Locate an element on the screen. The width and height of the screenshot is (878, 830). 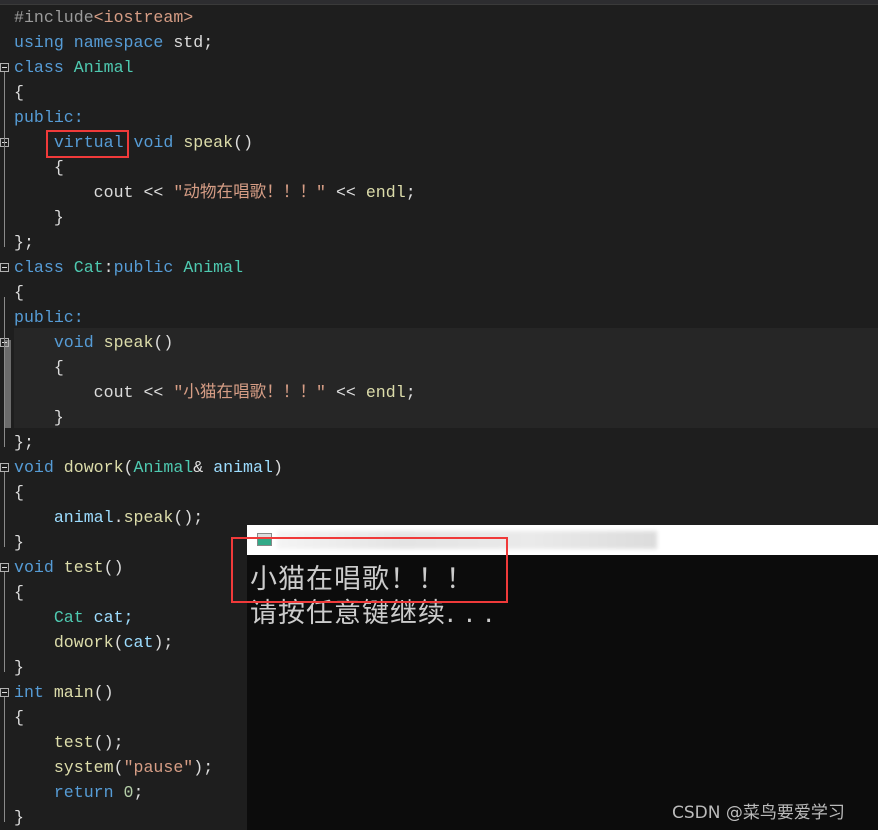
code-line: return 0; is located at coordinates (79, 792).